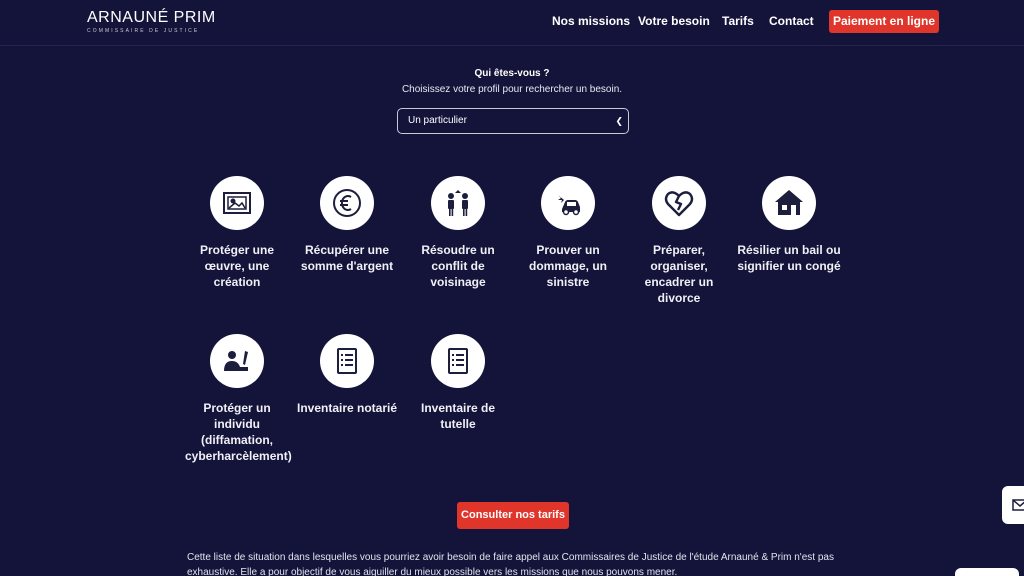  I want to click on car-crash-icon, so click(568, 203).